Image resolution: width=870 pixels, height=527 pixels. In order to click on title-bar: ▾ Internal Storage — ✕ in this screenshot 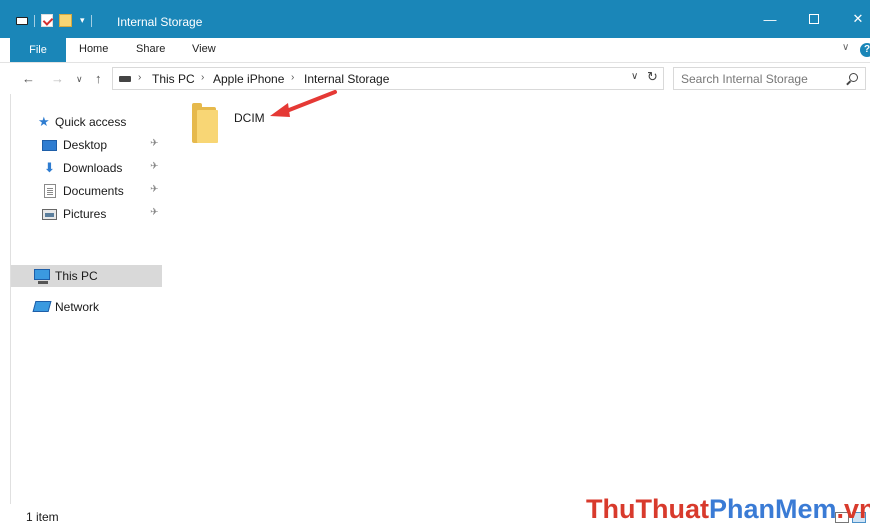, I will do `click(435, 19)`.